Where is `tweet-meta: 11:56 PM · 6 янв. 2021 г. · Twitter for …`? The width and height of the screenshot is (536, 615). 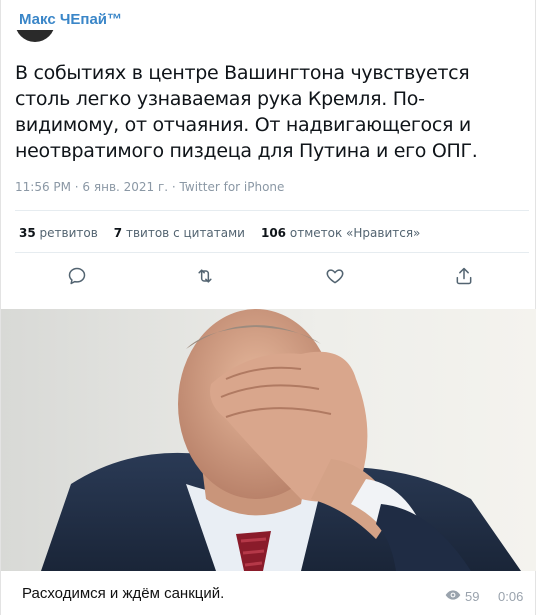 tweet-meta: 11:56 PM · 6 янв. 2021 г. · Twitter for … is located at coordinates (150, 187).